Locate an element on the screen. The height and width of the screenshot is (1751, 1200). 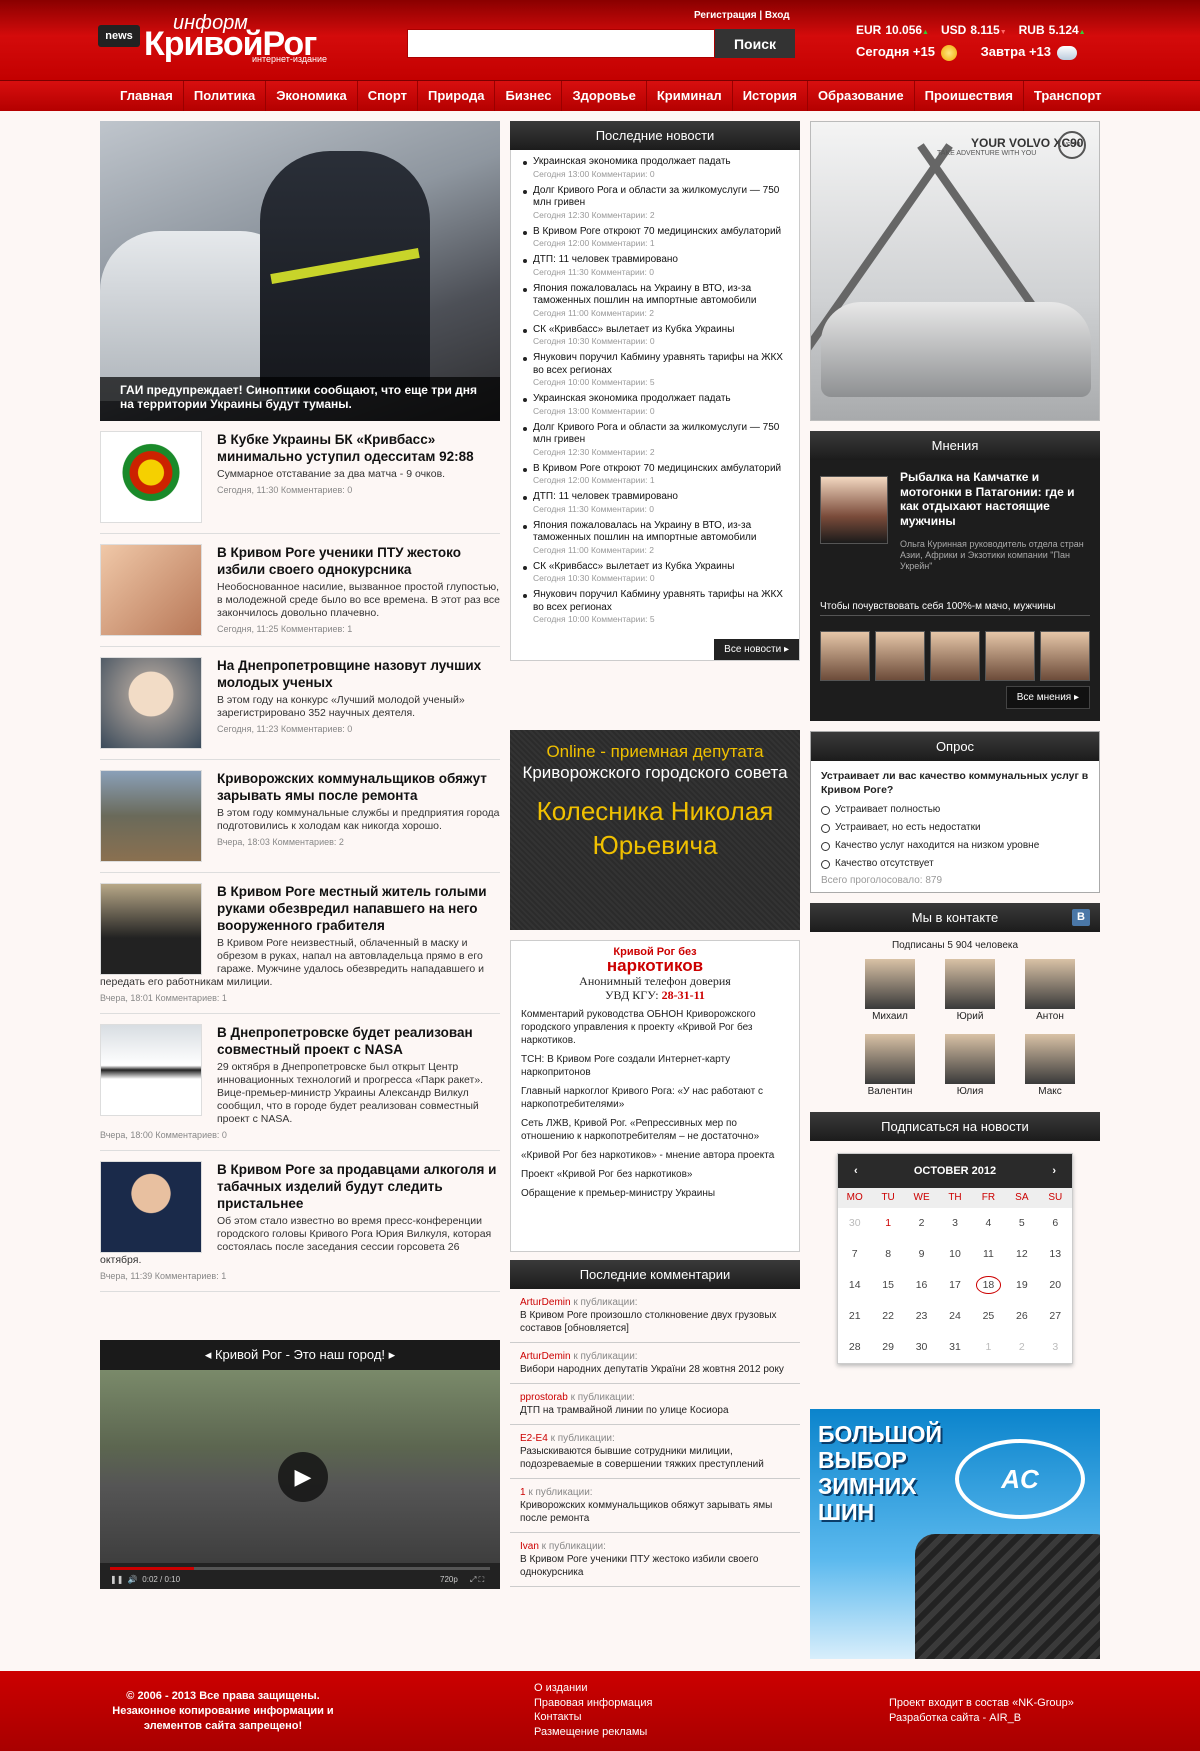
calendar-day: 18 is located at coordinates (988, 1285).